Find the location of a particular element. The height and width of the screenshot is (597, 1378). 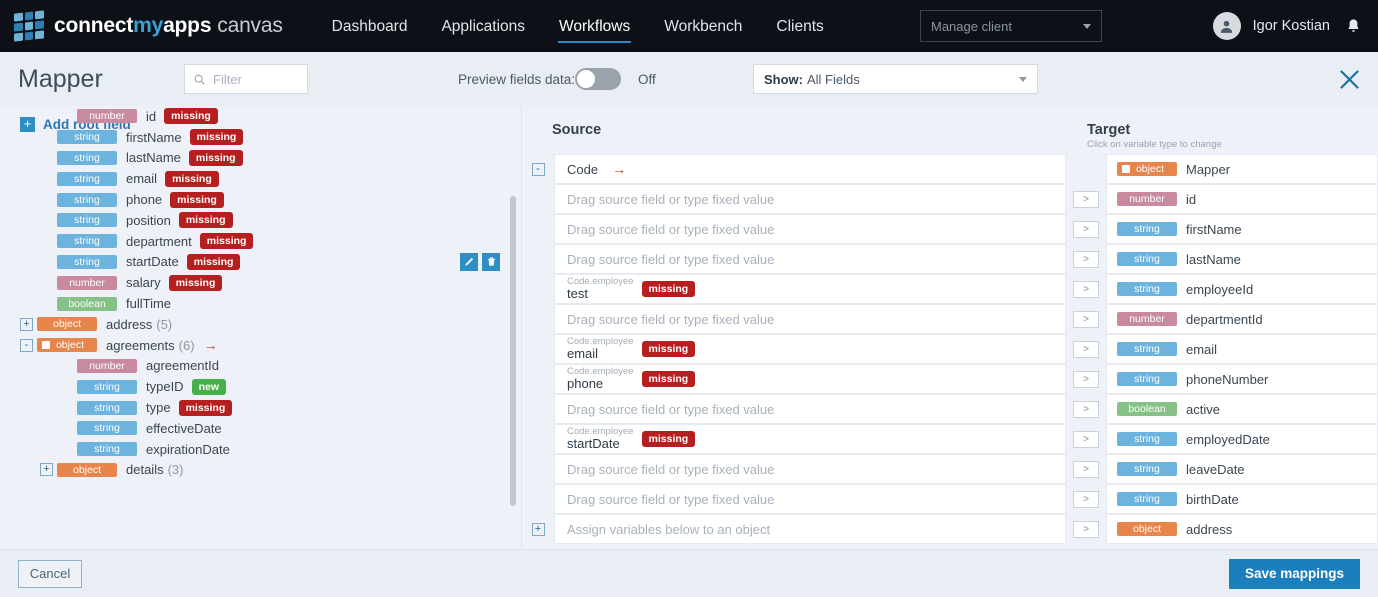

source-value-cell: Code.employee phone missing is located at coordinates (810, 379).